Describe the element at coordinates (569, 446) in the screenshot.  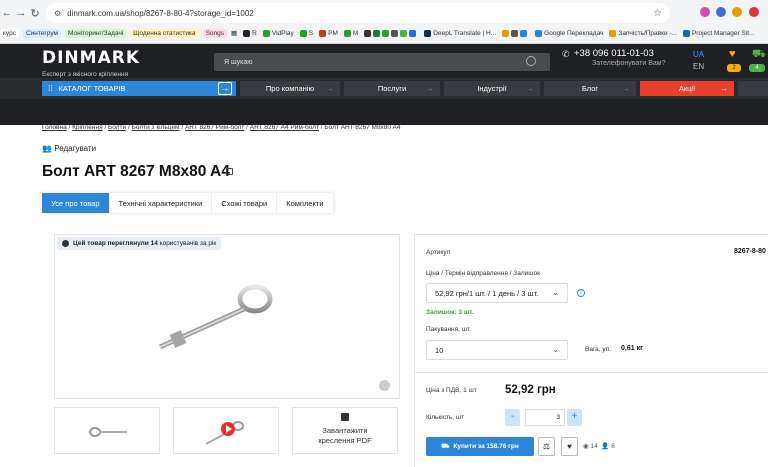
I see `wishlist-button: ♥` at that location.